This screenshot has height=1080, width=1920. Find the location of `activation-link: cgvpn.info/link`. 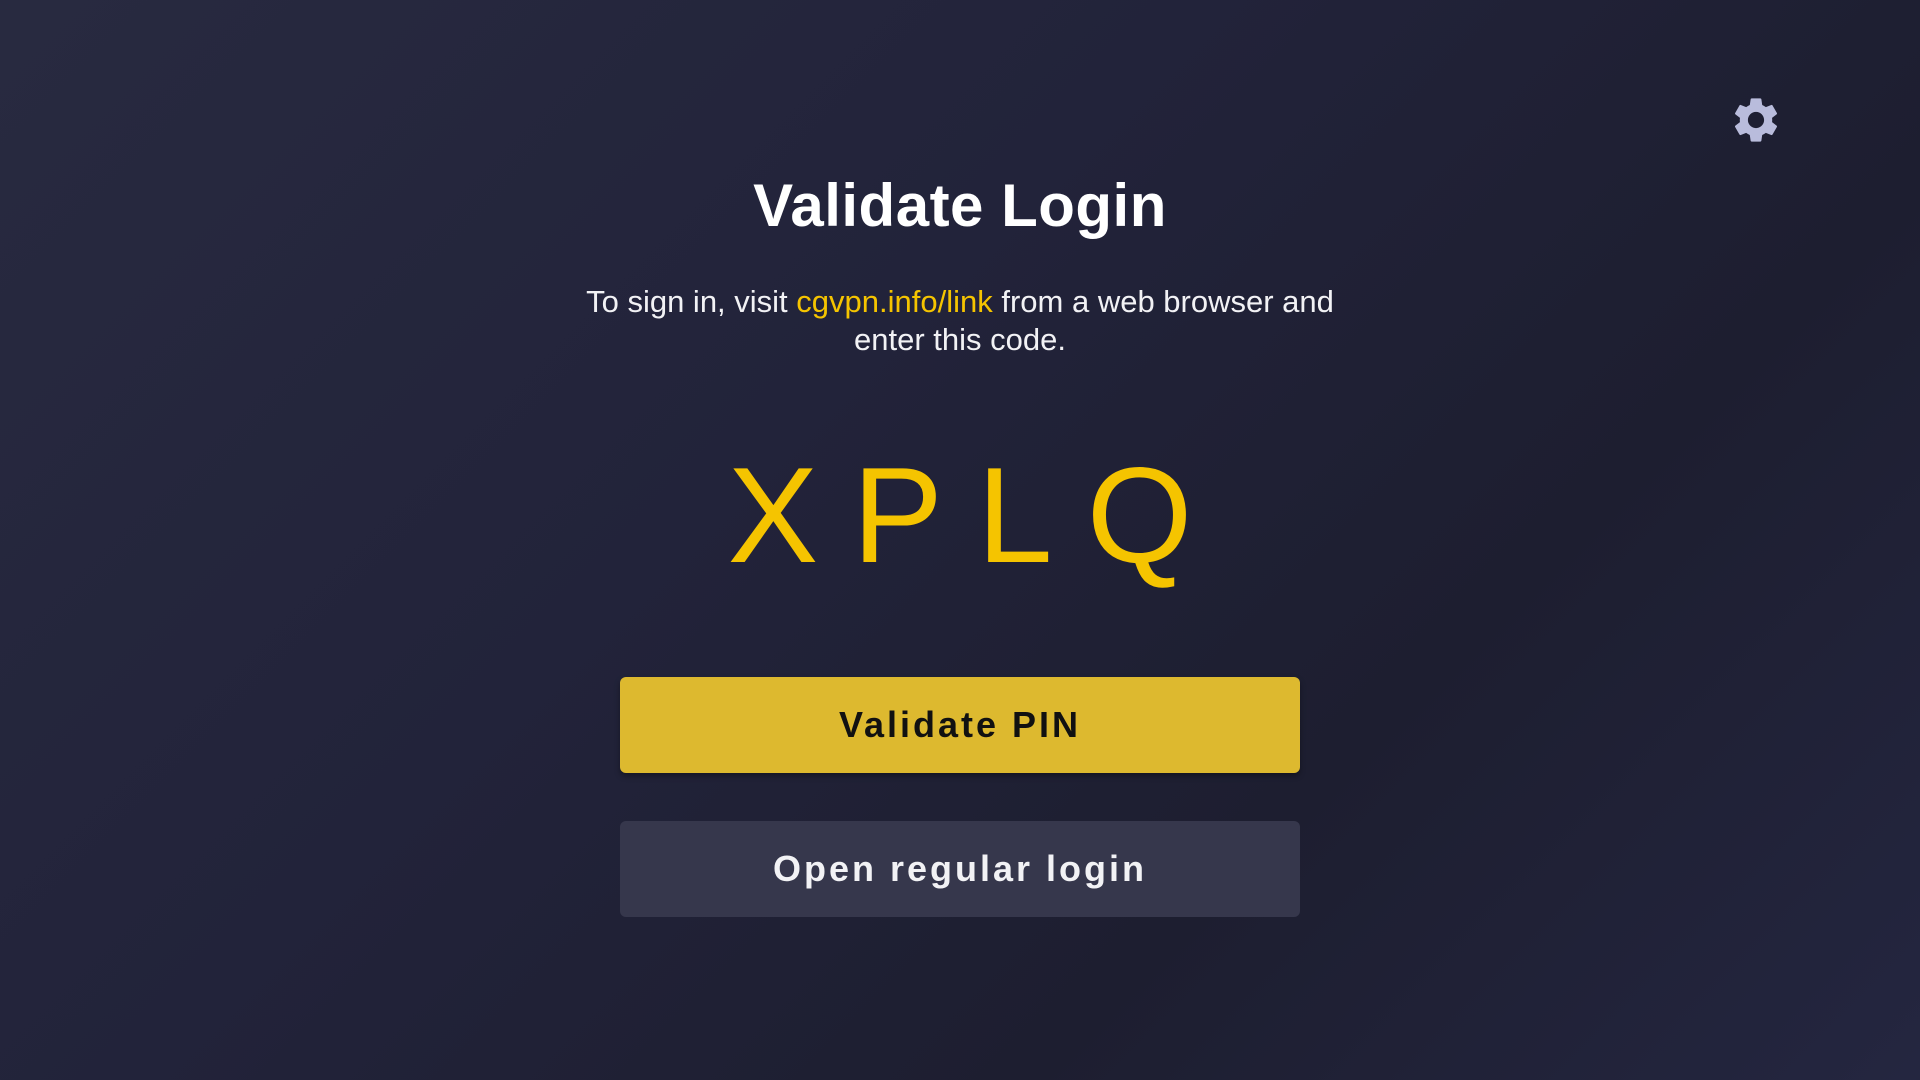

activation-link: cgvpn.info/link is located at coordinates (894, 301).